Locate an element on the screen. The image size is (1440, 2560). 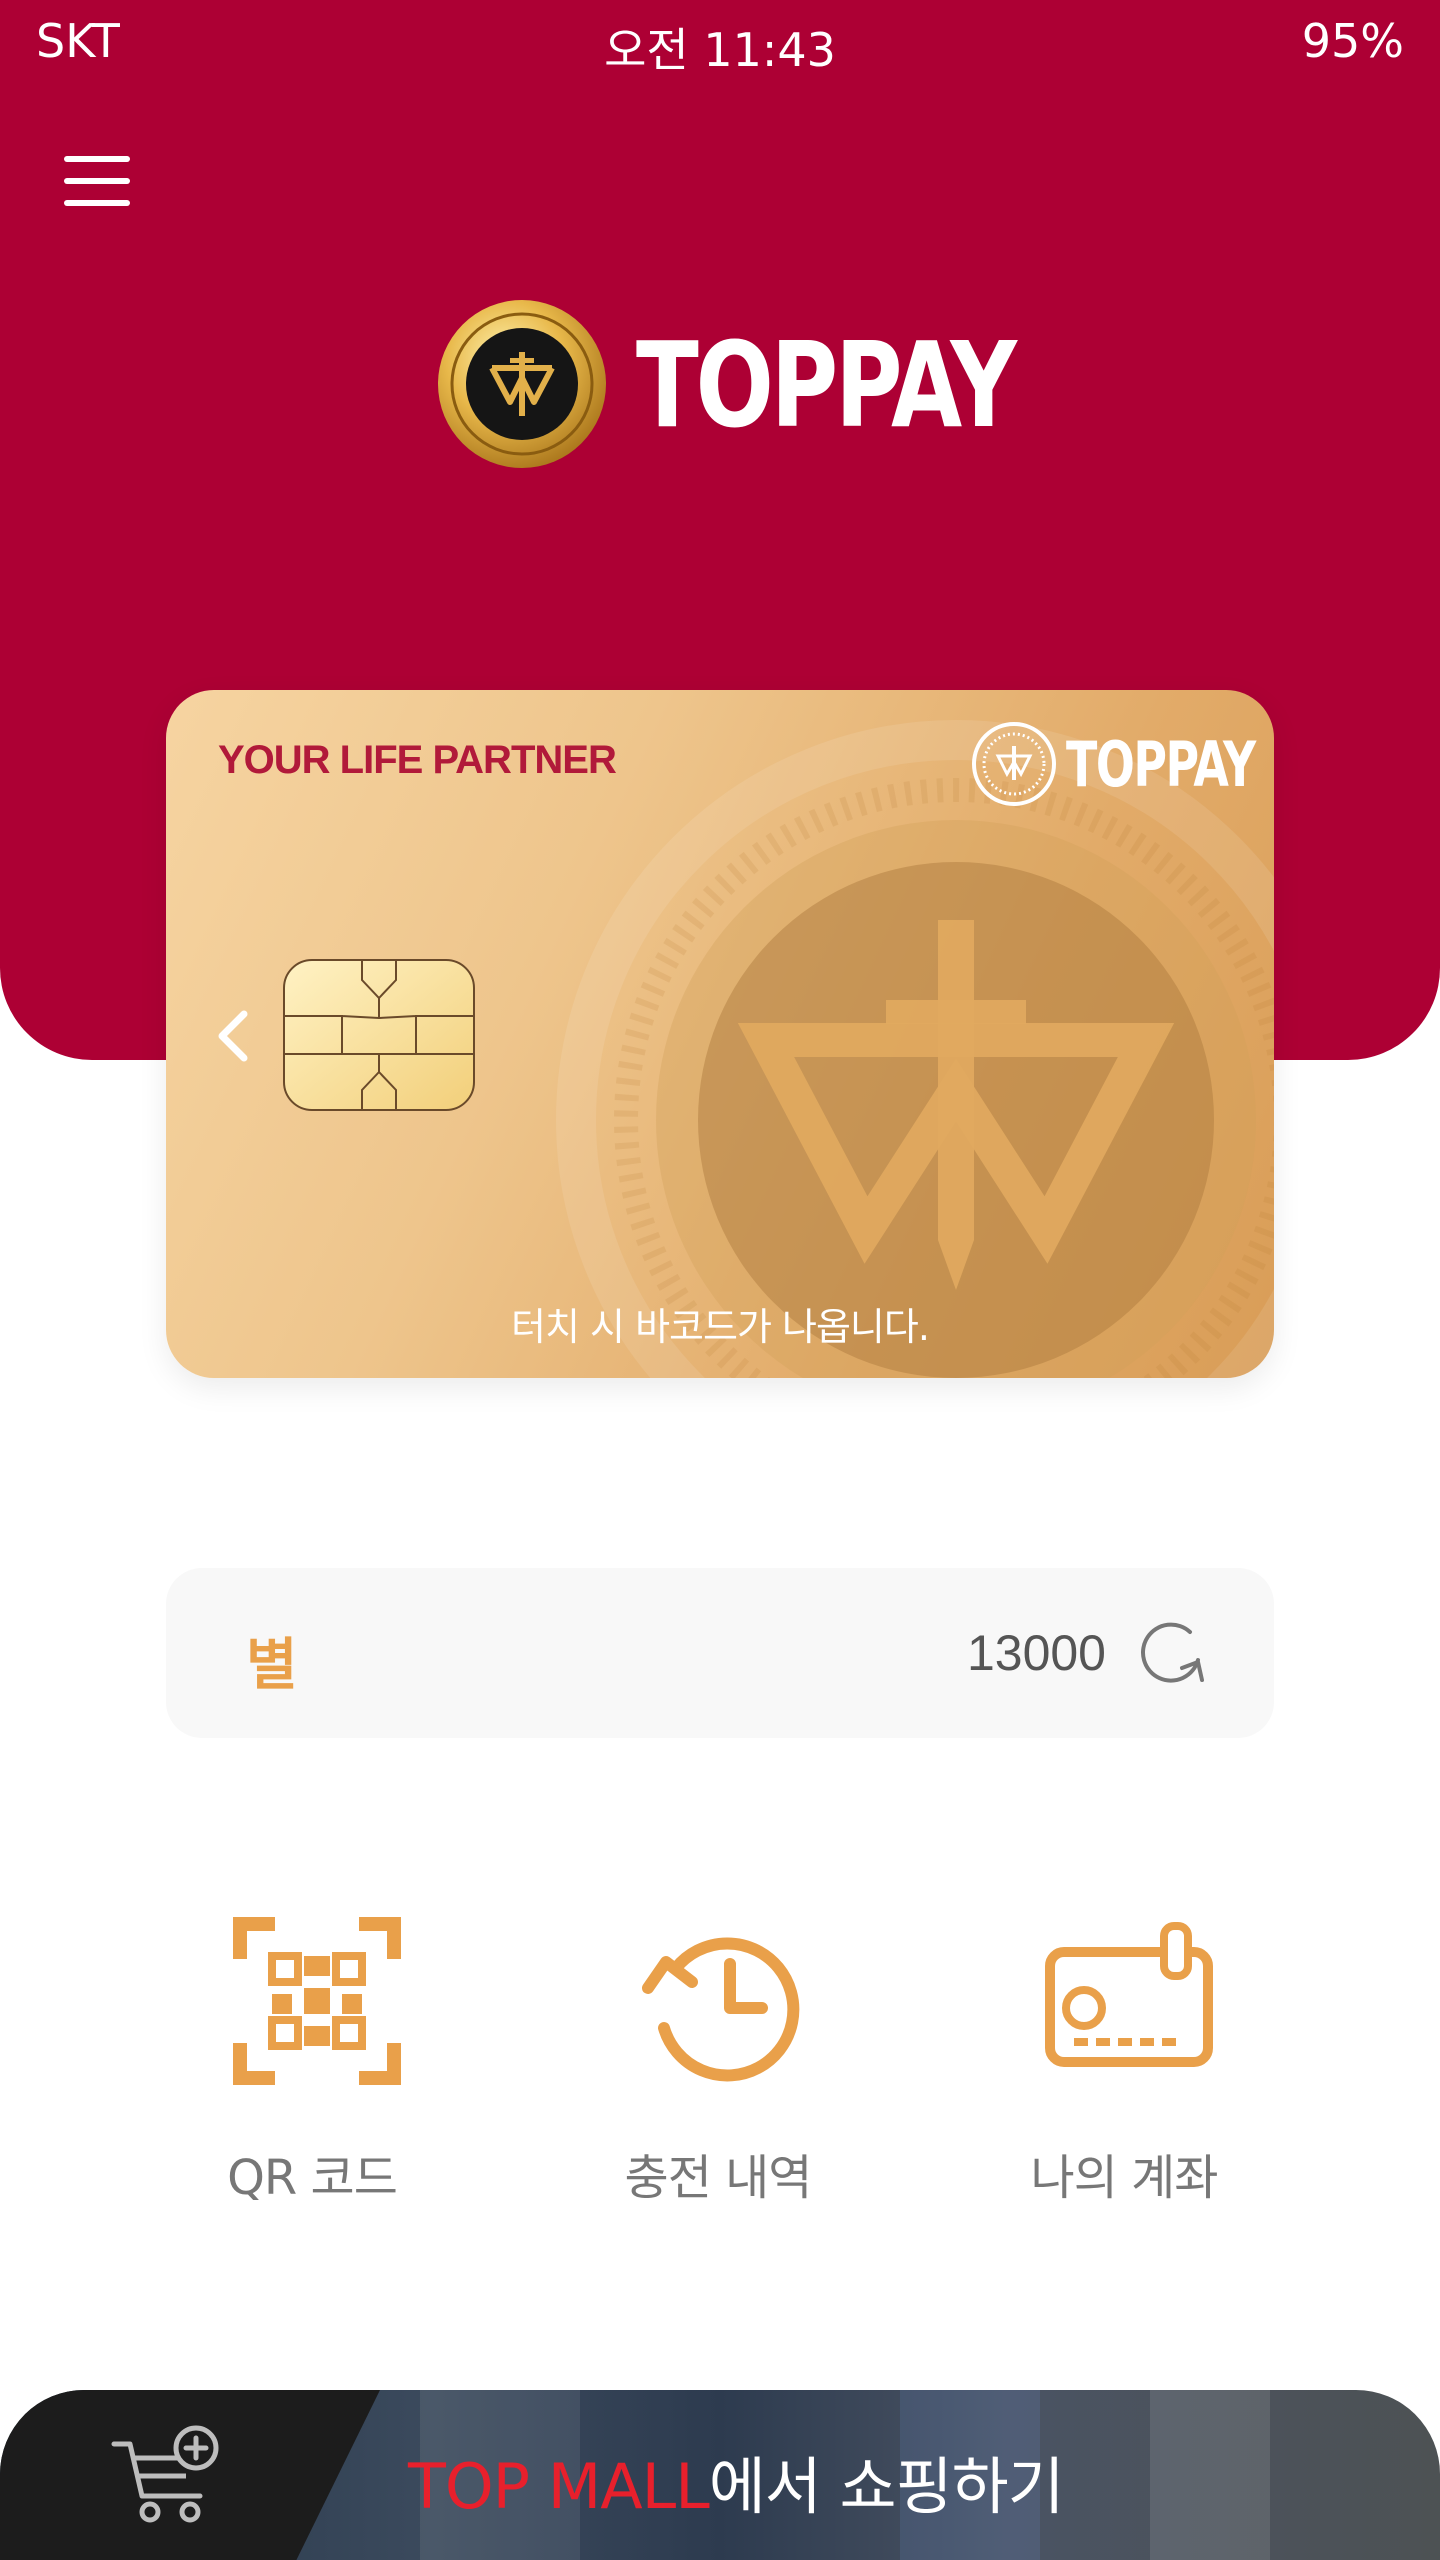
cart-plus-icon is located at coordinates (165, 2474).